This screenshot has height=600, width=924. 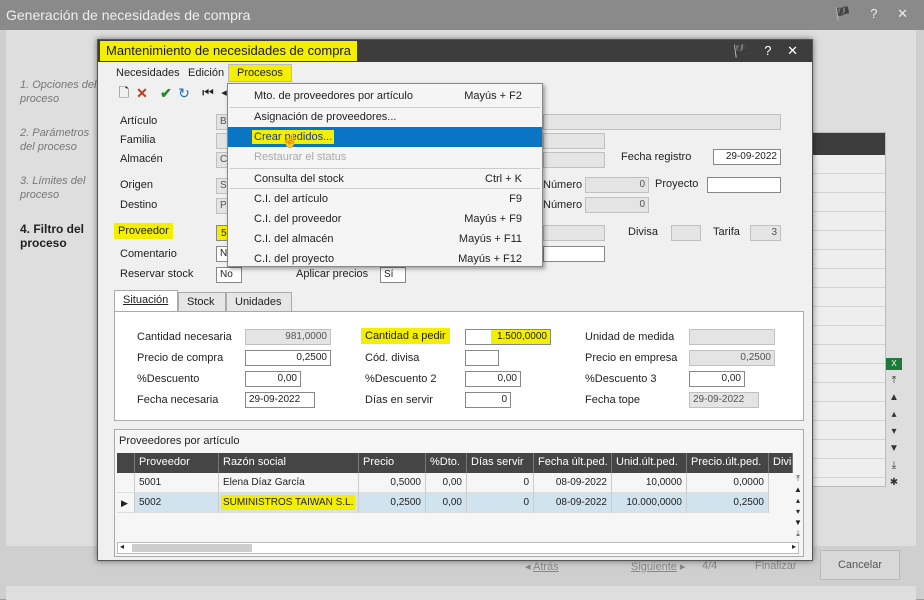 I want to click on grid-header-razon: Razón social, so click(x=289, y=463).